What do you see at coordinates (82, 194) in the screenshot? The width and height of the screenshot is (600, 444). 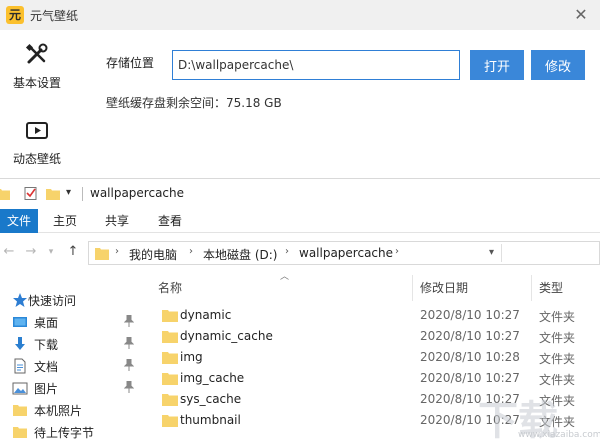 I see `titlebar-divider` at bounding box center [82, 194].